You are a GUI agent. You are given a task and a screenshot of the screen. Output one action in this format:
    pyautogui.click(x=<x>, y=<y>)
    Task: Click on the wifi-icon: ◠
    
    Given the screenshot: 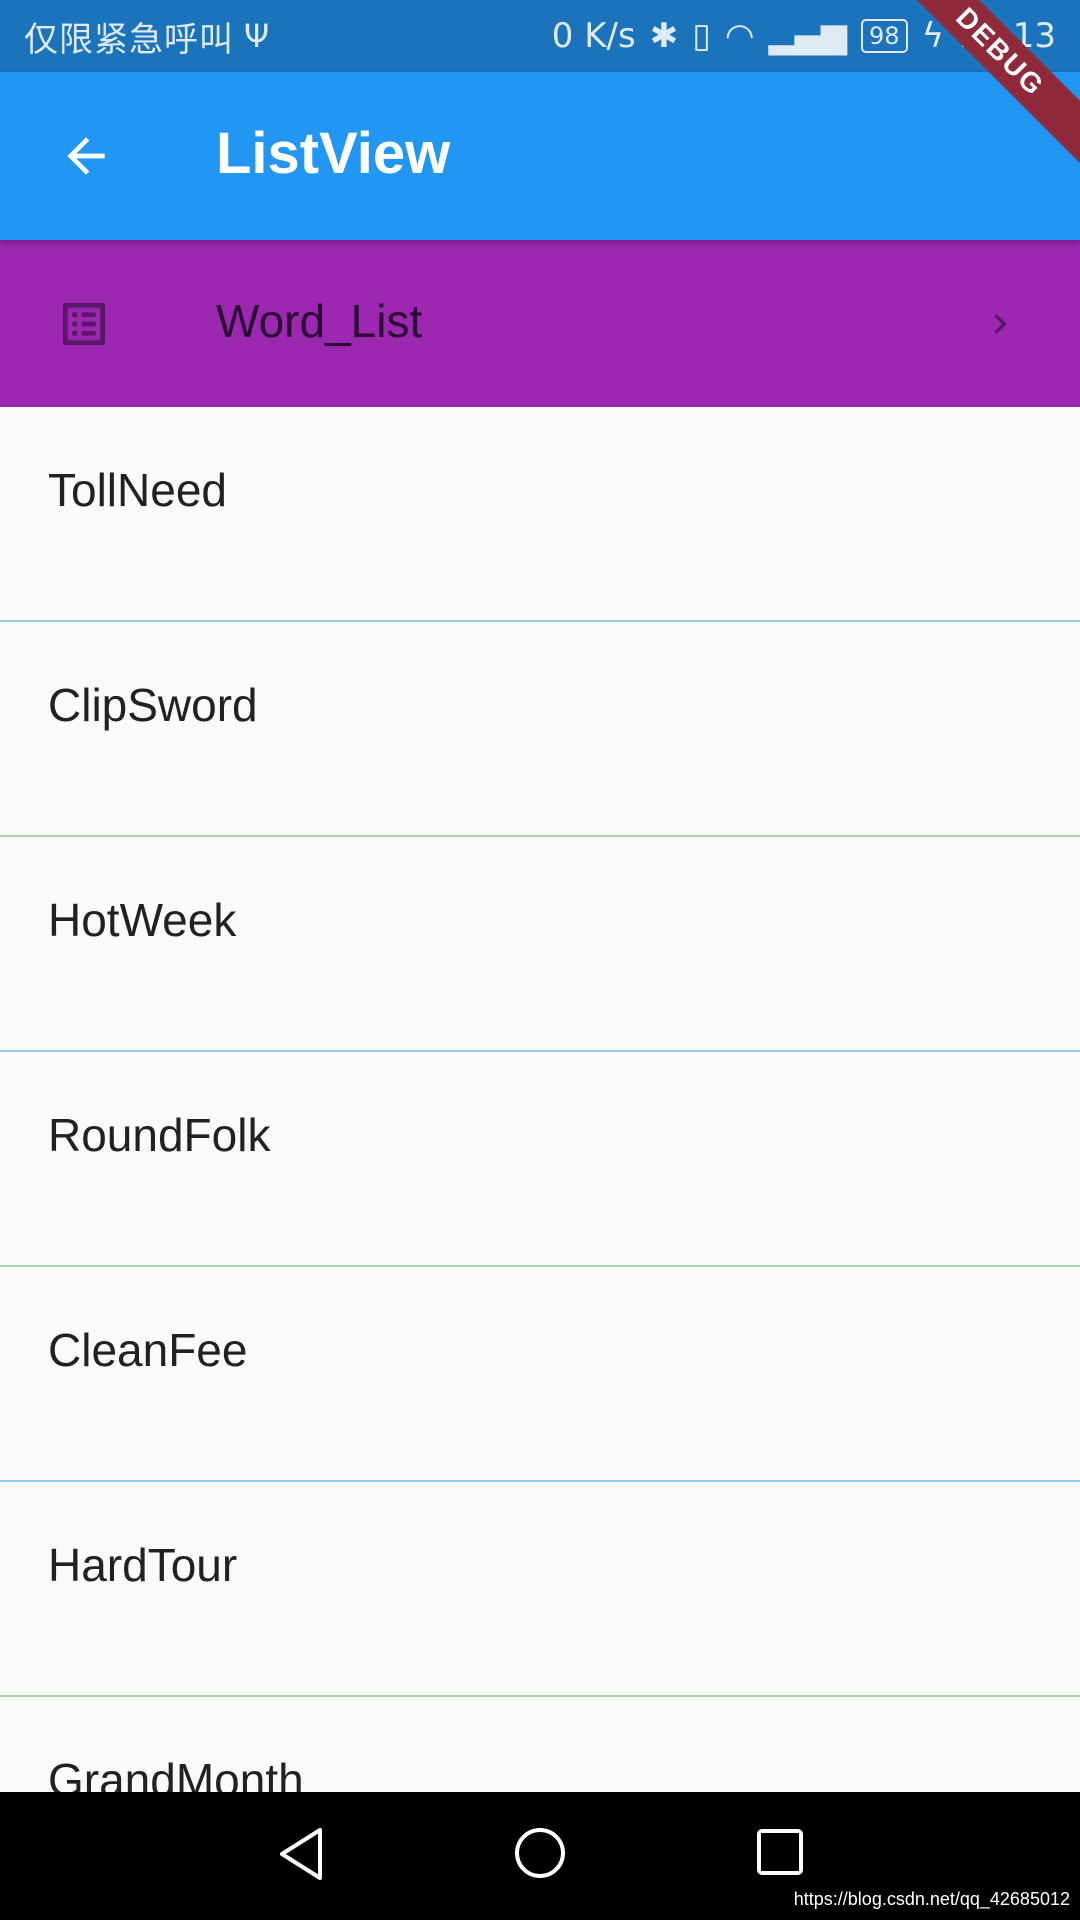 What is the action you would take?
    pyautogui.click(x=739, y=36)
    